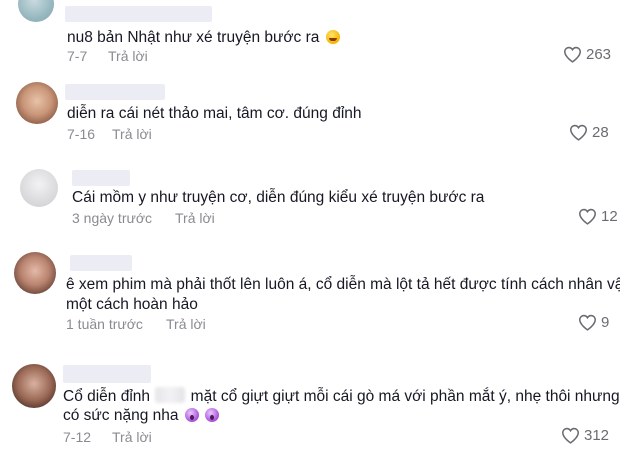 Image resolution: width=620 pixels, height=462 pixels. Describe the element at coordinates (605, 322) in the screenshot. I see `like-count: 9` at that location.